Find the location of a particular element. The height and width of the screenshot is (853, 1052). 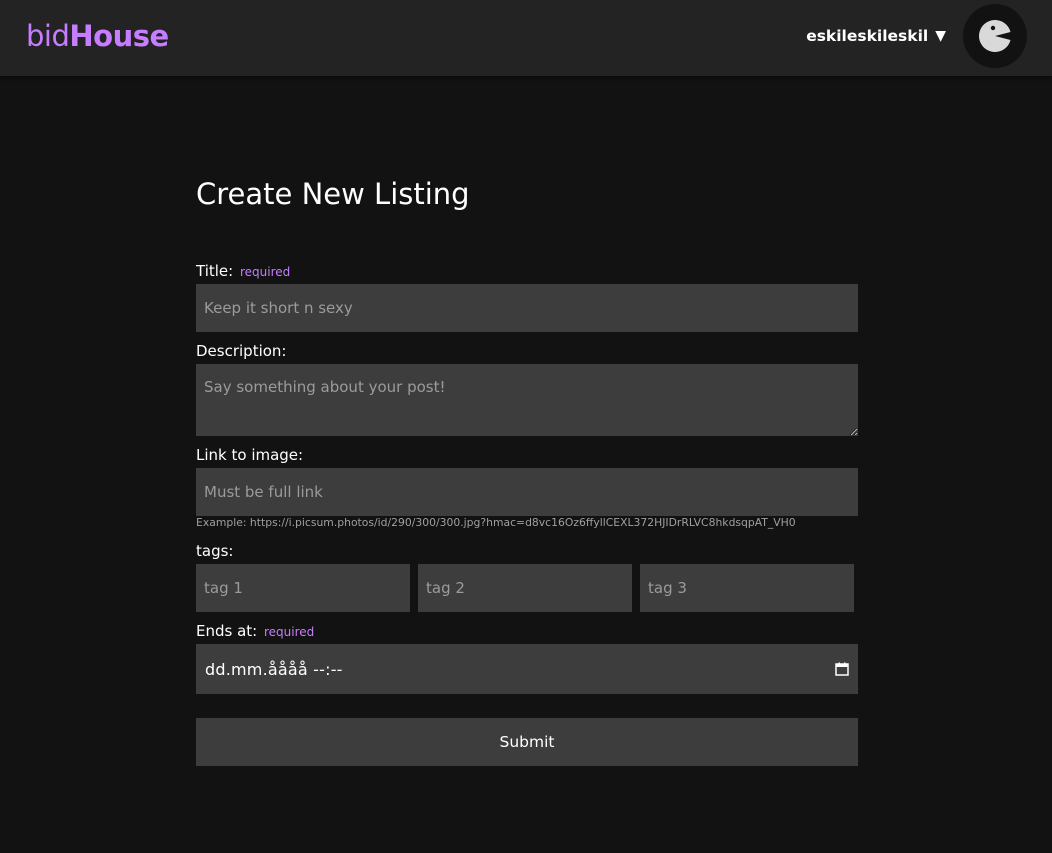

ends-at-label-text: Ends at: is located at coordinates (227, 631).